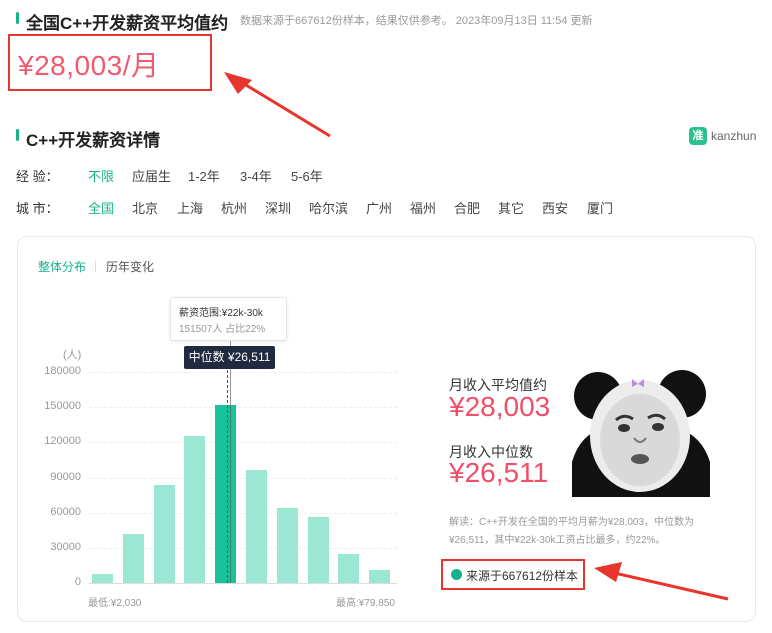 The height and width of the screenshot is (633, 772). Describe the element at coordinates (62, 266) in the screenshot. I see `tab-overall-distribution: 整体分布` at that location.